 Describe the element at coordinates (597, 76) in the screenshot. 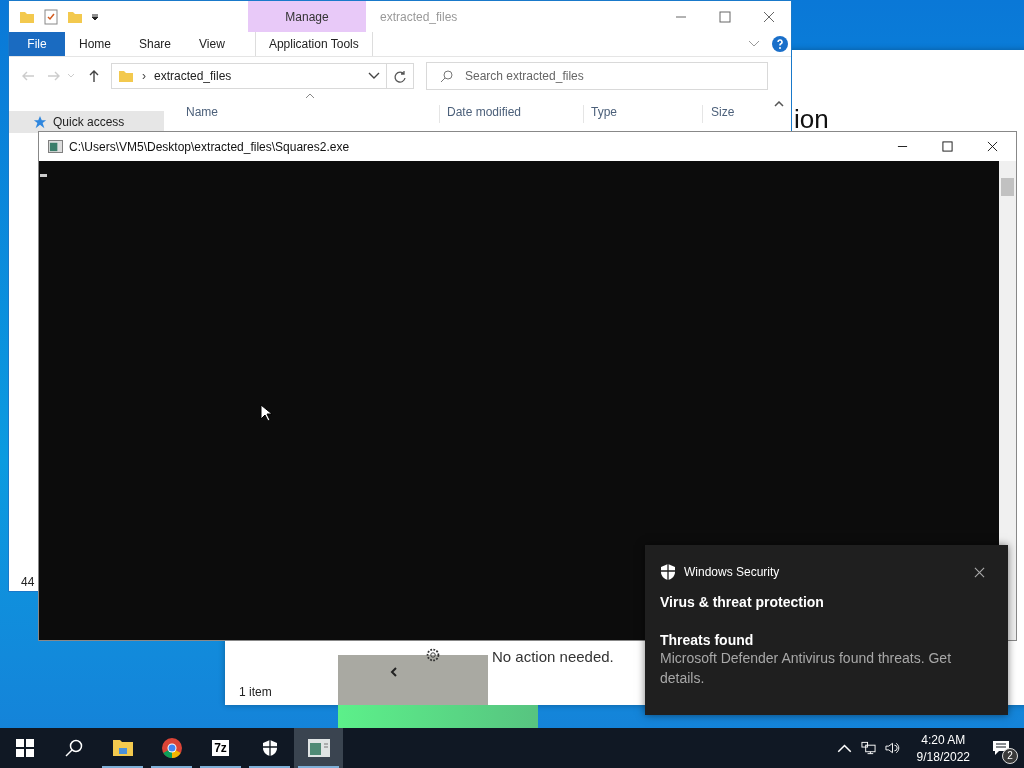

I see `search-field: Search extracted_files` at that location.